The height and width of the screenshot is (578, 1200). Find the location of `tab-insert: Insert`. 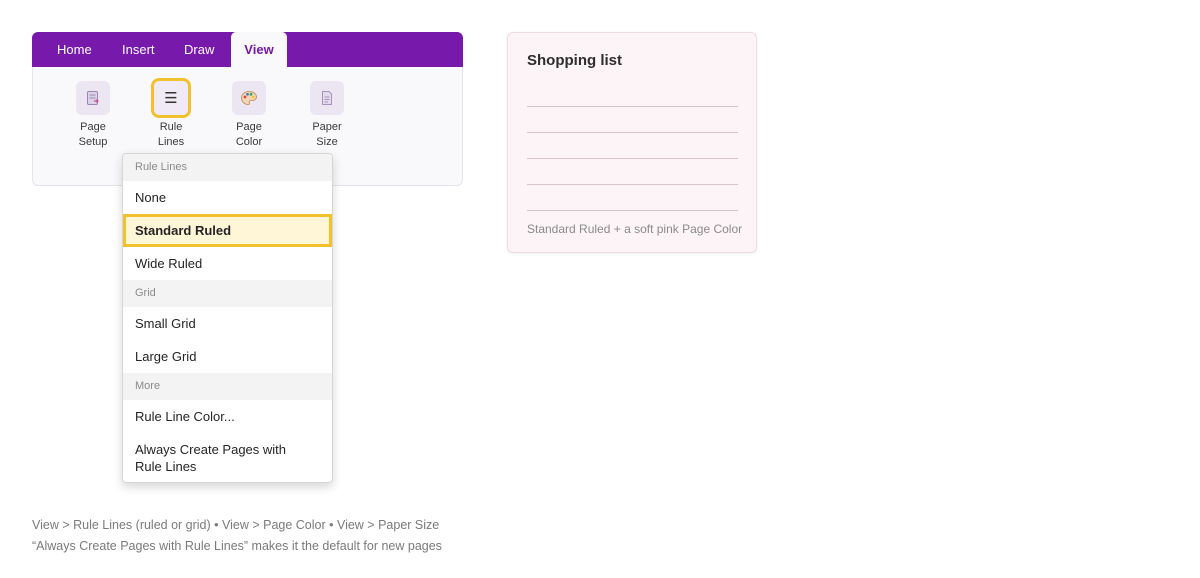

tab-insert: Insert is located at coordinates (138, 49).